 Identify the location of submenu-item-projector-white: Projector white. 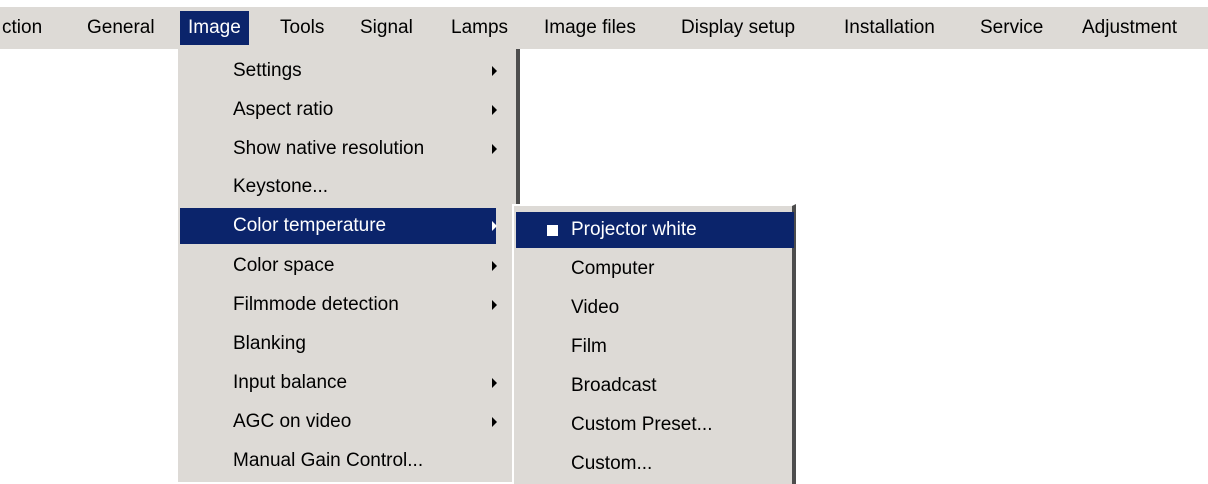
(655, 230).